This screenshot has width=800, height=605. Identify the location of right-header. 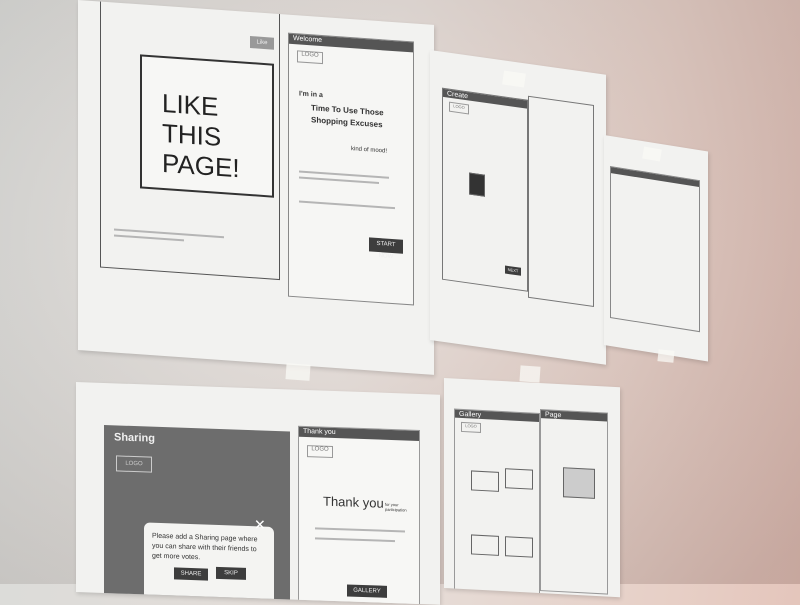
(655, 177).